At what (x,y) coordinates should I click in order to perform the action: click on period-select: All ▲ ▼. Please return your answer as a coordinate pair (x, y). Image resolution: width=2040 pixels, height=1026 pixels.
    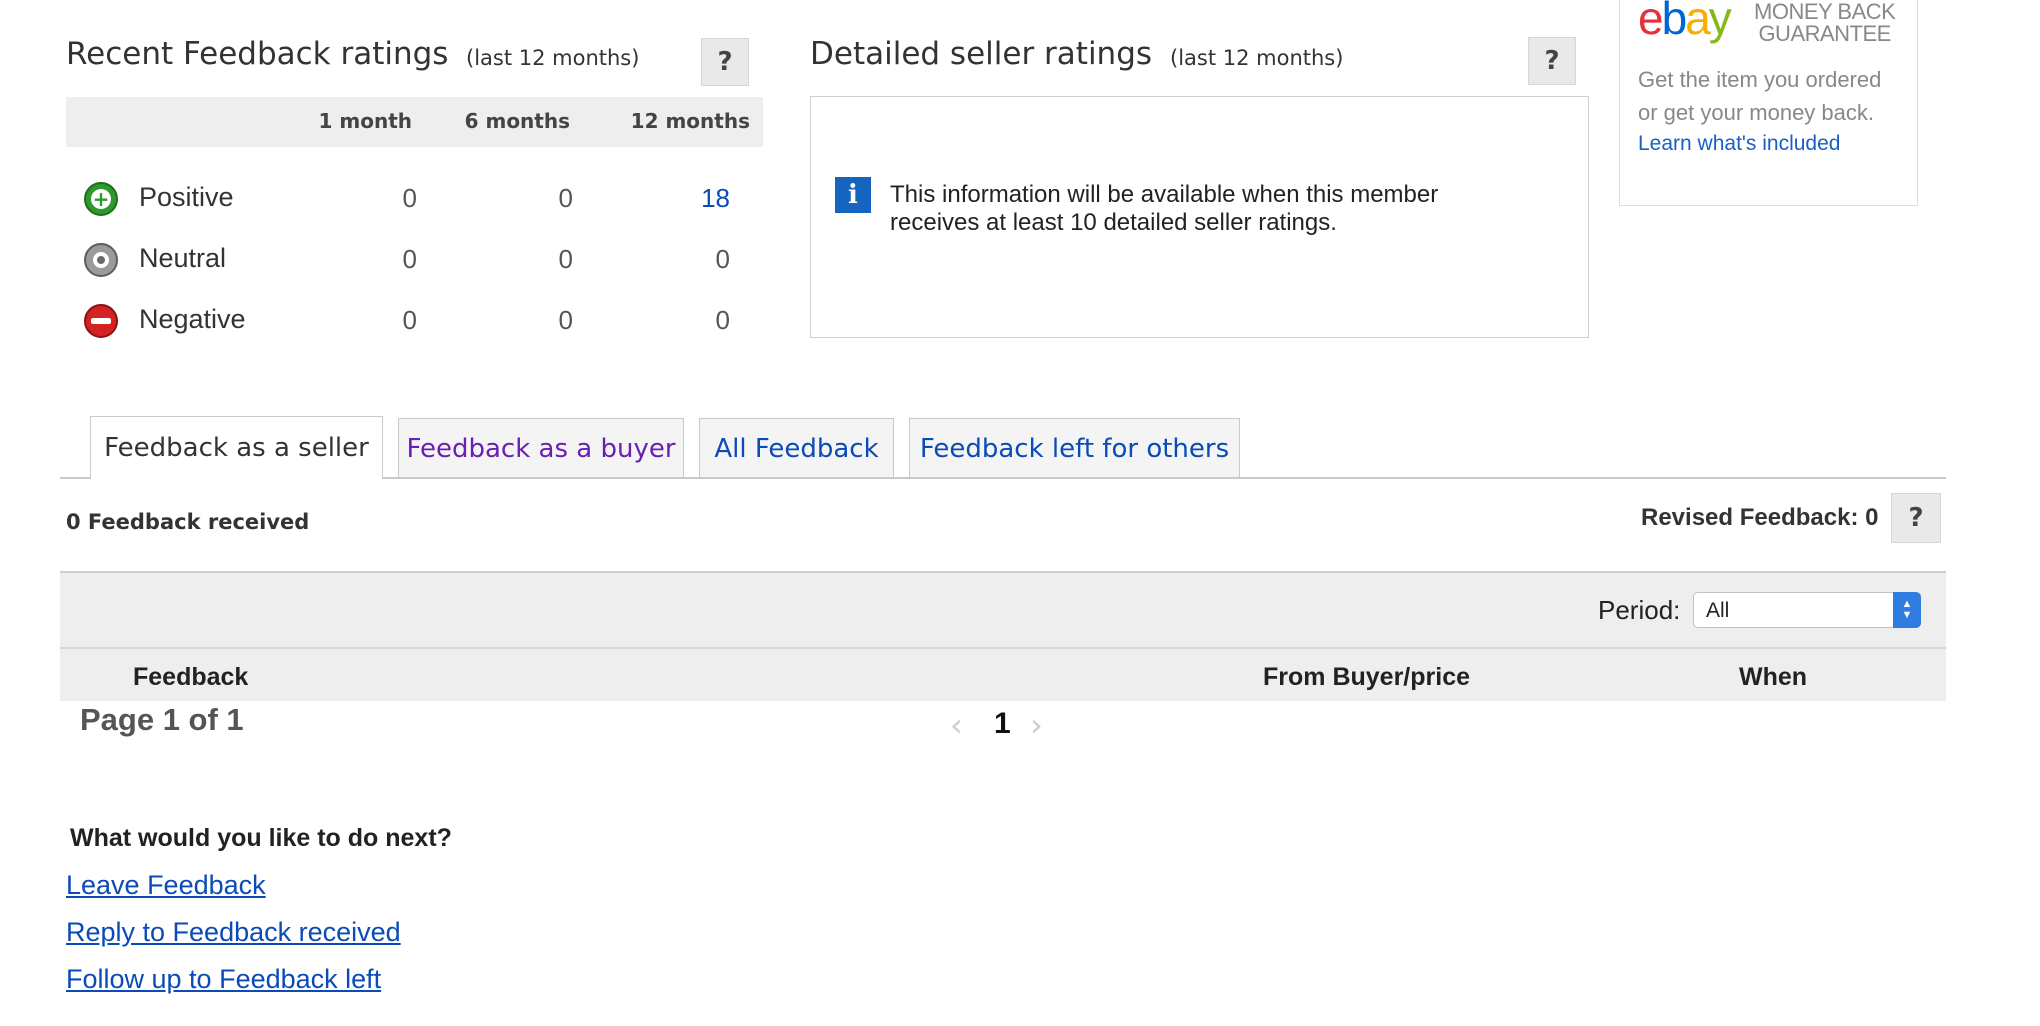
    Looking at the image, I should click on (1807, 610).